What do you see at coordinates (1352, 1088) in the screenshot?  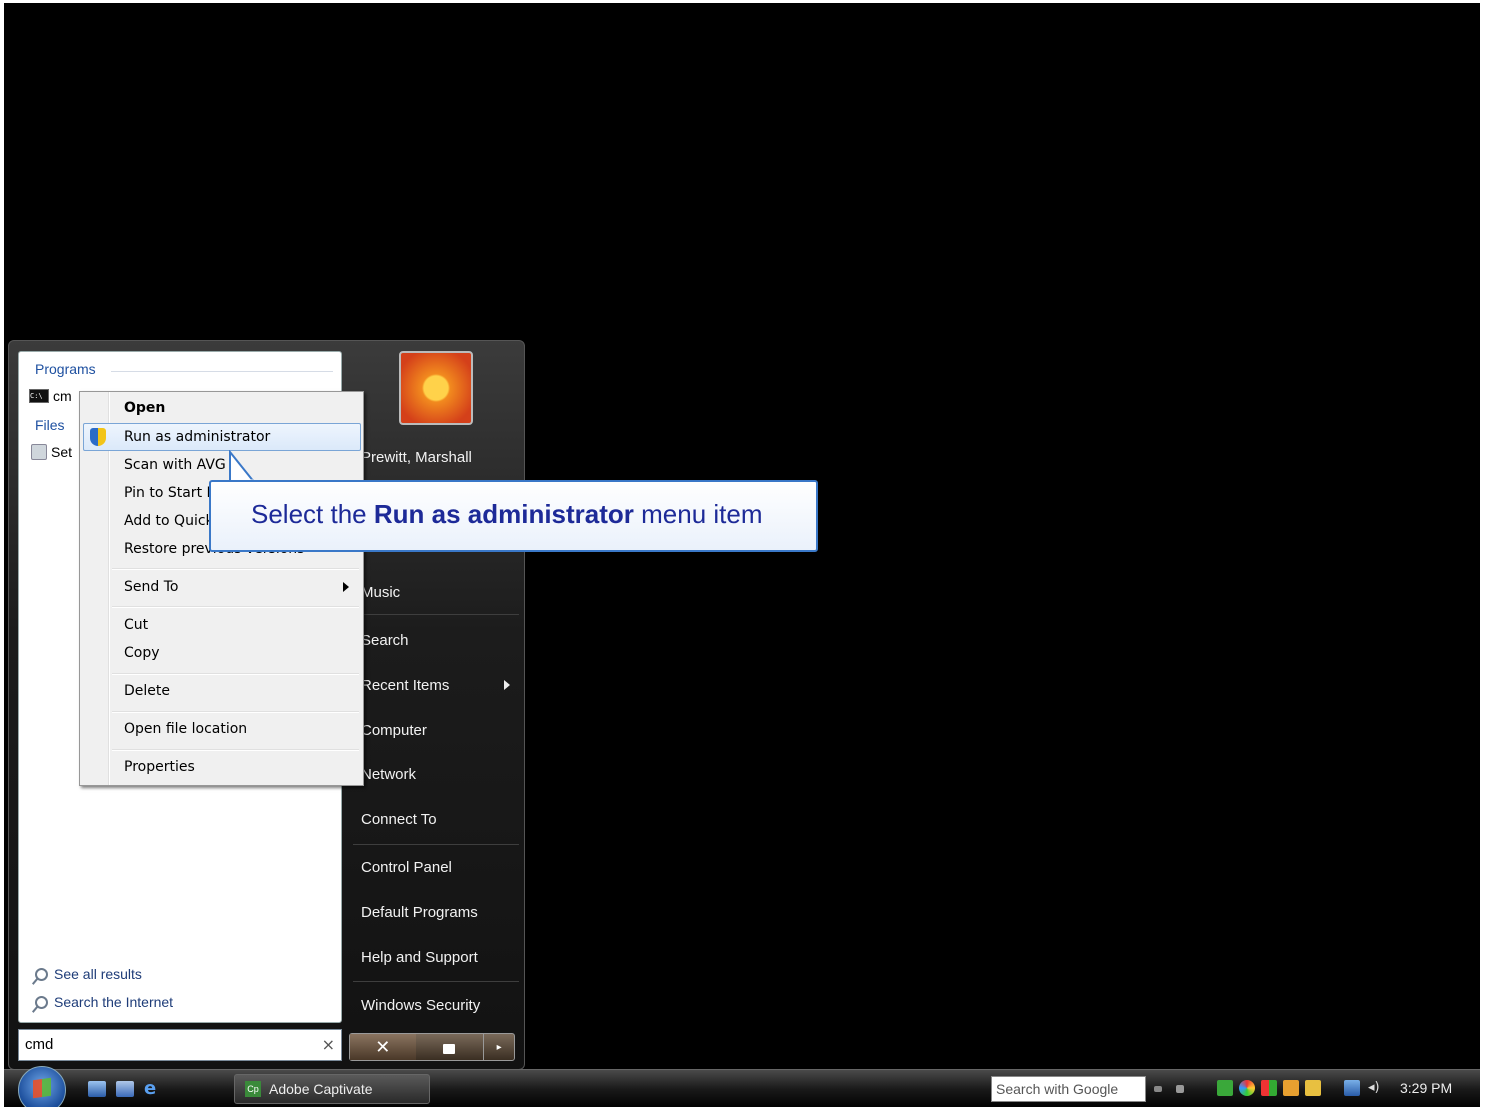 I see `network-tray-icon` at bounding box center [1352, 1088].